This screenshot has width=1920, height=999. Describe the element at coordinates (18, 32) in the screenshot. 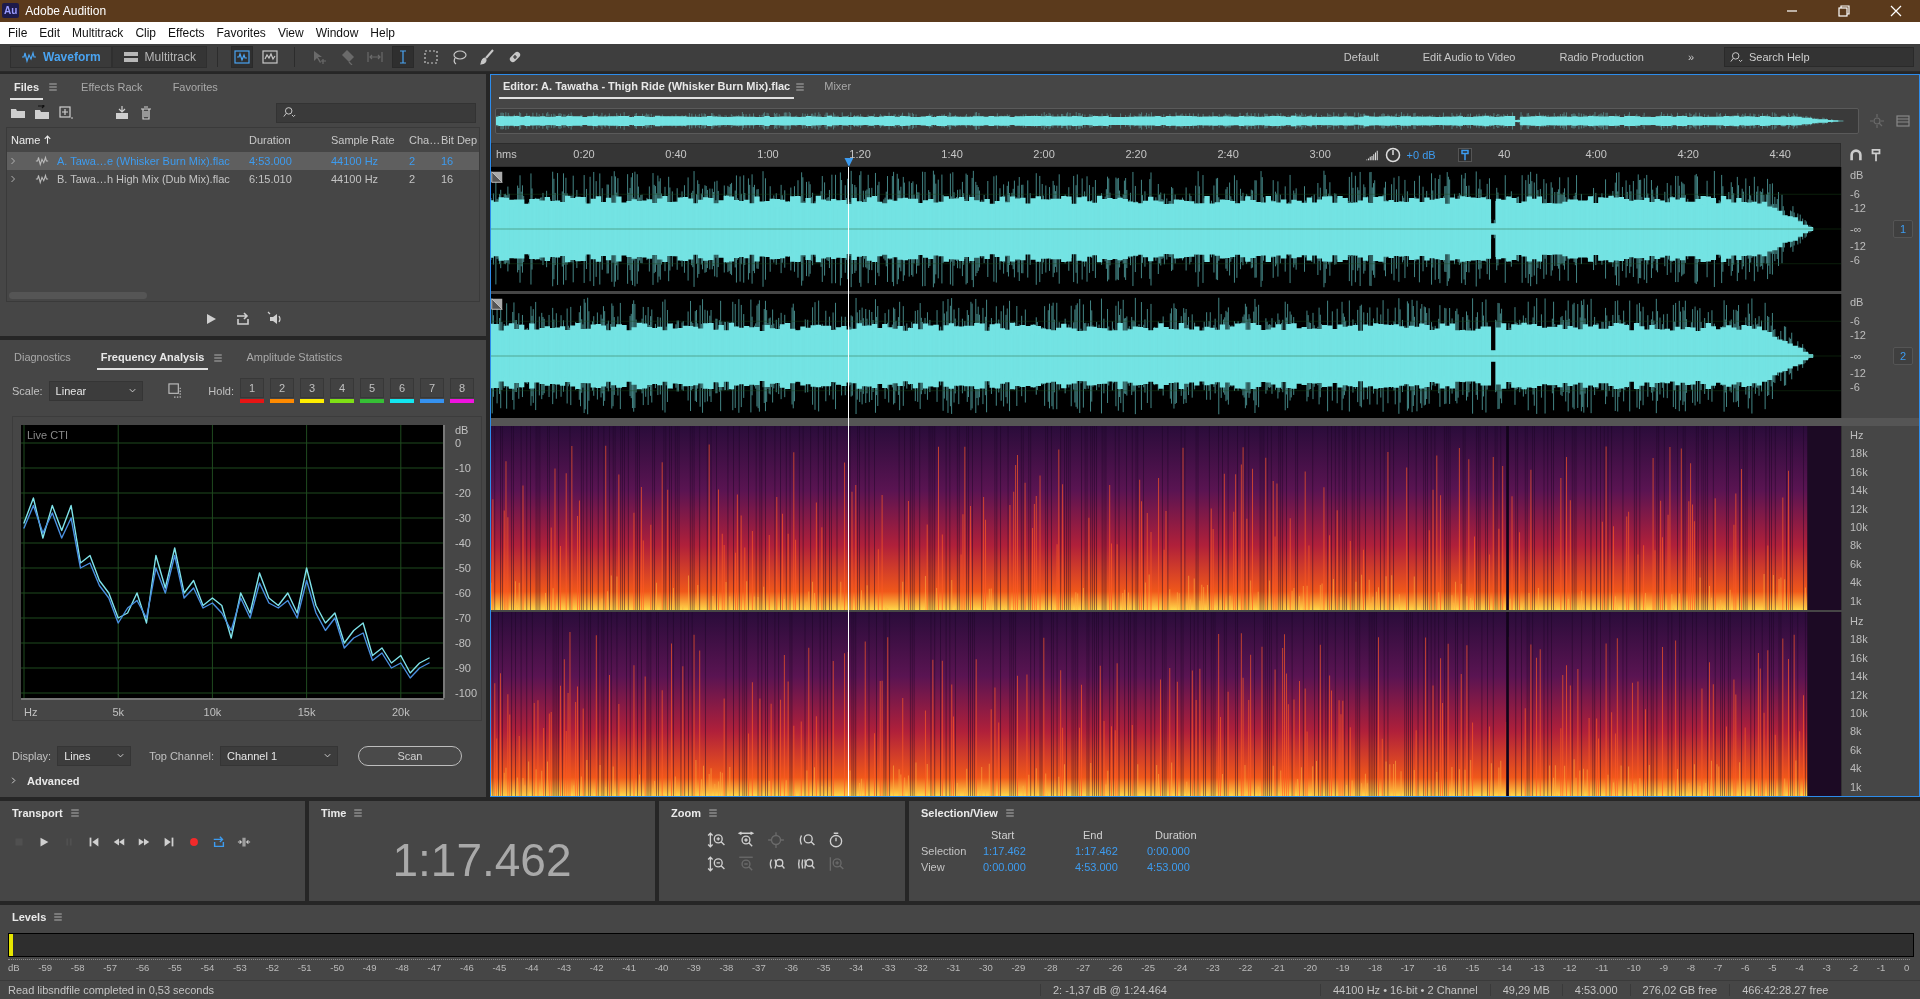

I see `menu-item: File` at that location.